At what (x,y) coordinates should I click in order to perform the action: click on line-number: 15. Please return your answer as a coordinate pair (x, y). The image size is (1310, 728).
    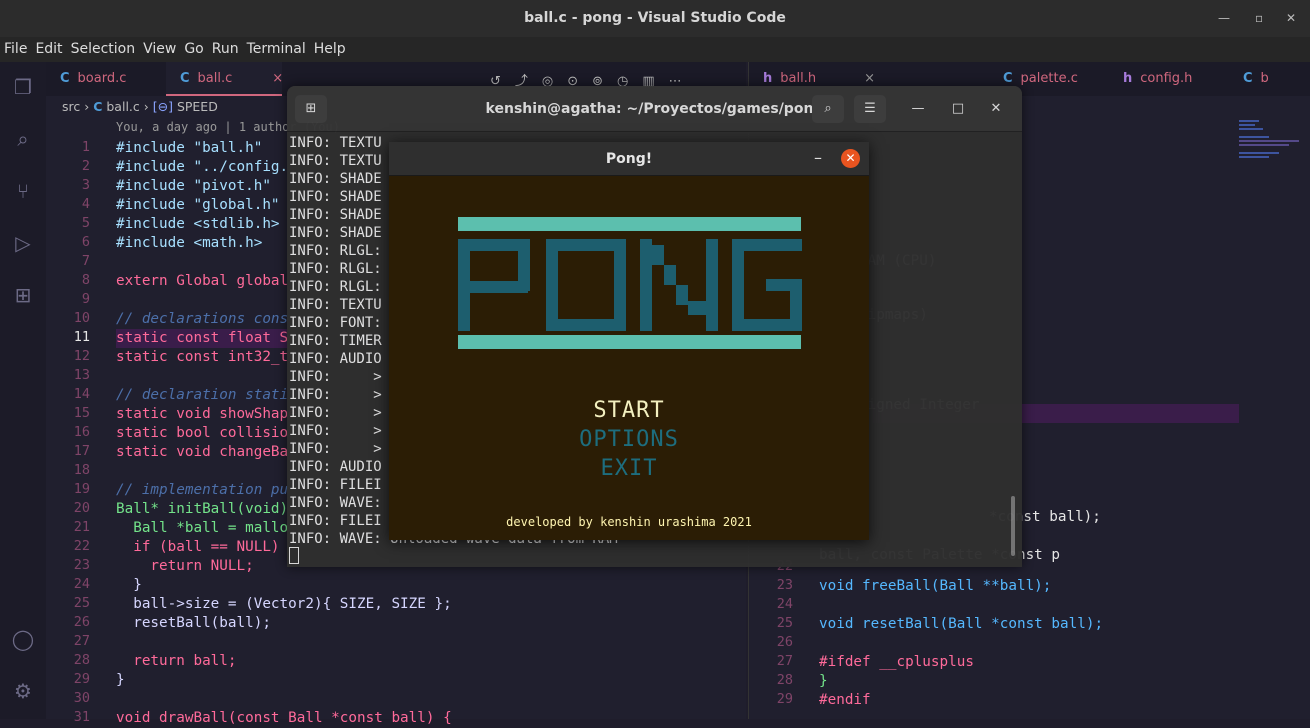
    Looking at the image, I should click on (81, 413).